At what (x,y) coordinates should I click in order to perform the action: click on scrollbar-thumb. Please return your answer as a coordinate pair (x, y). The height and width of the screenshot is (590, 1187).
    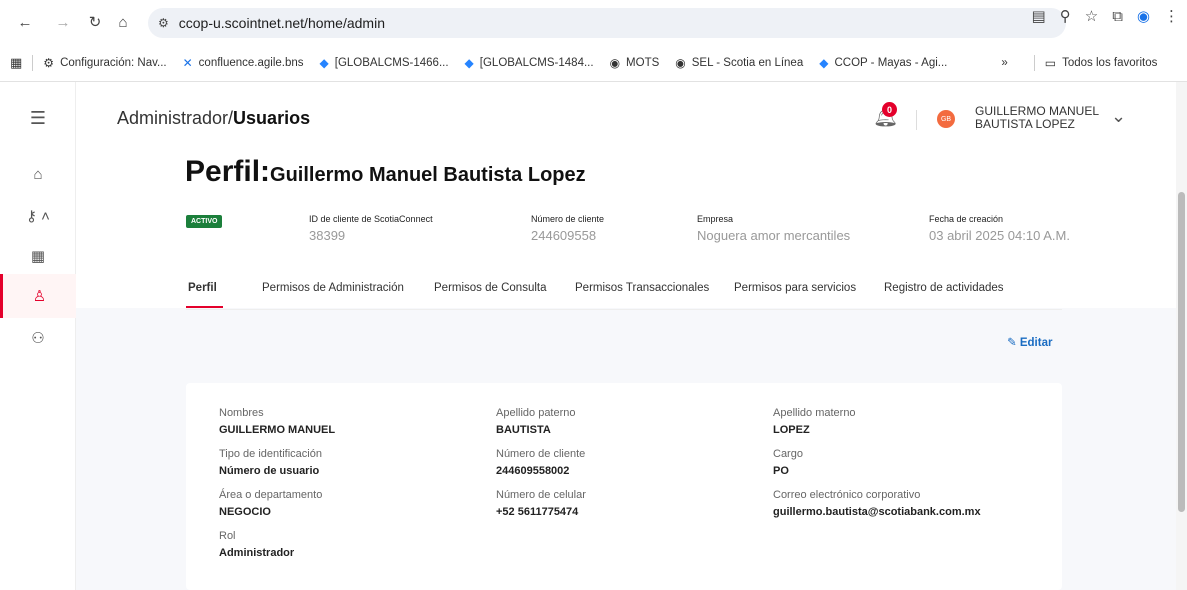
    Looking at the image, I should click on (1181, 352).